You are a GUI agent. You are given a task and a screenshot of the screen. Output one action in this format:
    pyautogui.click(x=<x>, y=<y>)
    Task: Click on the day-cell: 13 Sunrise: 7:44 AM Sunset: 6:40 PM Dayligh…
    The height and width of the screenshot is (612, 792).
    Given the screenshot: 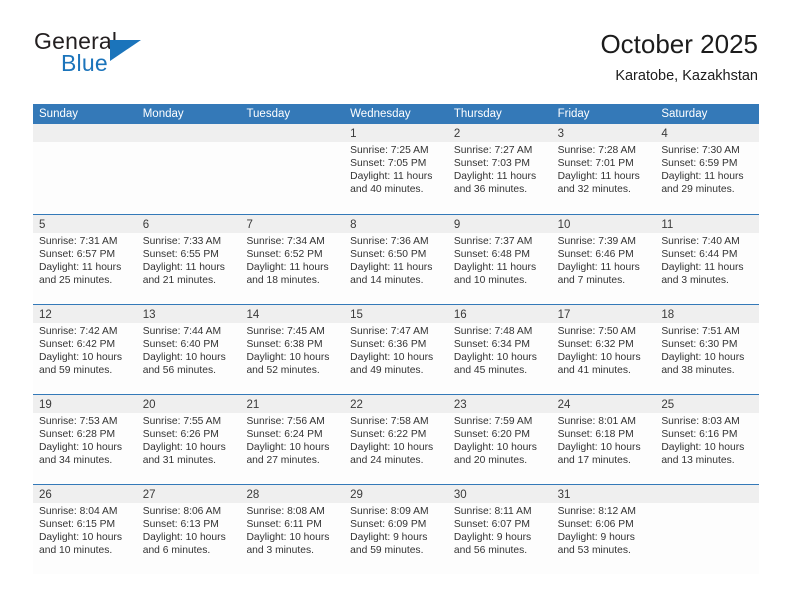 What is the action you would take?
    pyautogui.click(x=188, y=349)
    